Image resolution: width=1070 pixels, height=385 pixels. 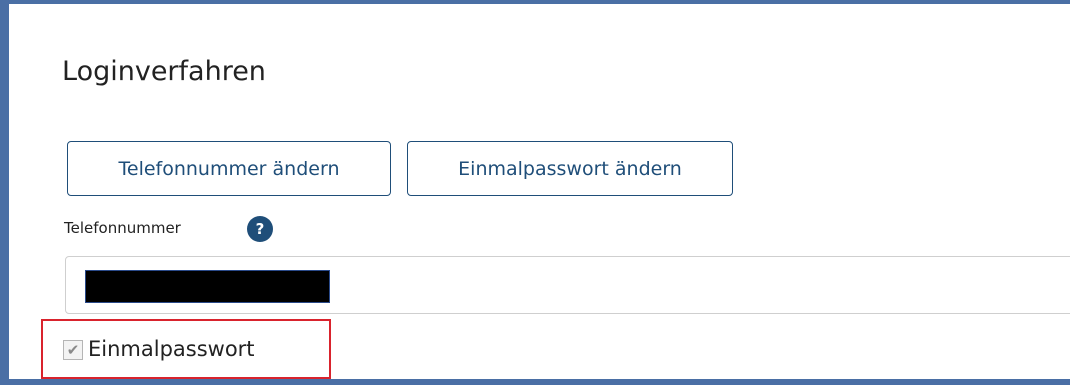 I want to click on phone-field-label: Telefonnummer, so click(x=122, y=228).